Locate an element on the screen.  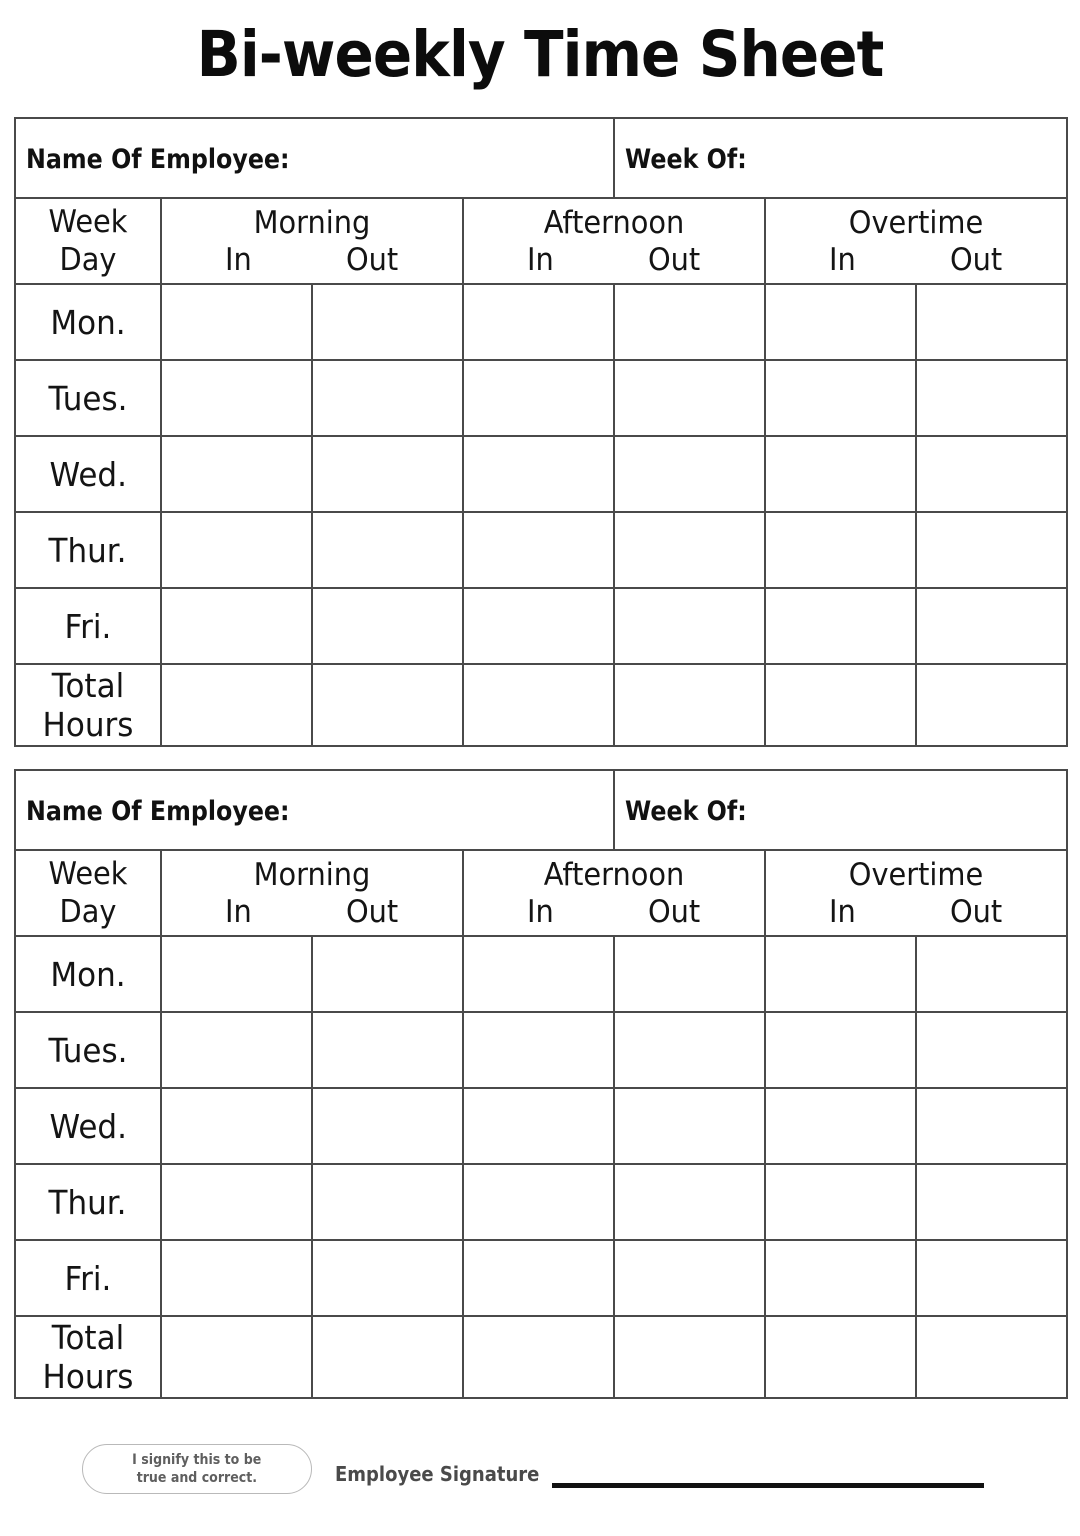
certification-line2: true and correct. is located at coordinates (197, 1478).